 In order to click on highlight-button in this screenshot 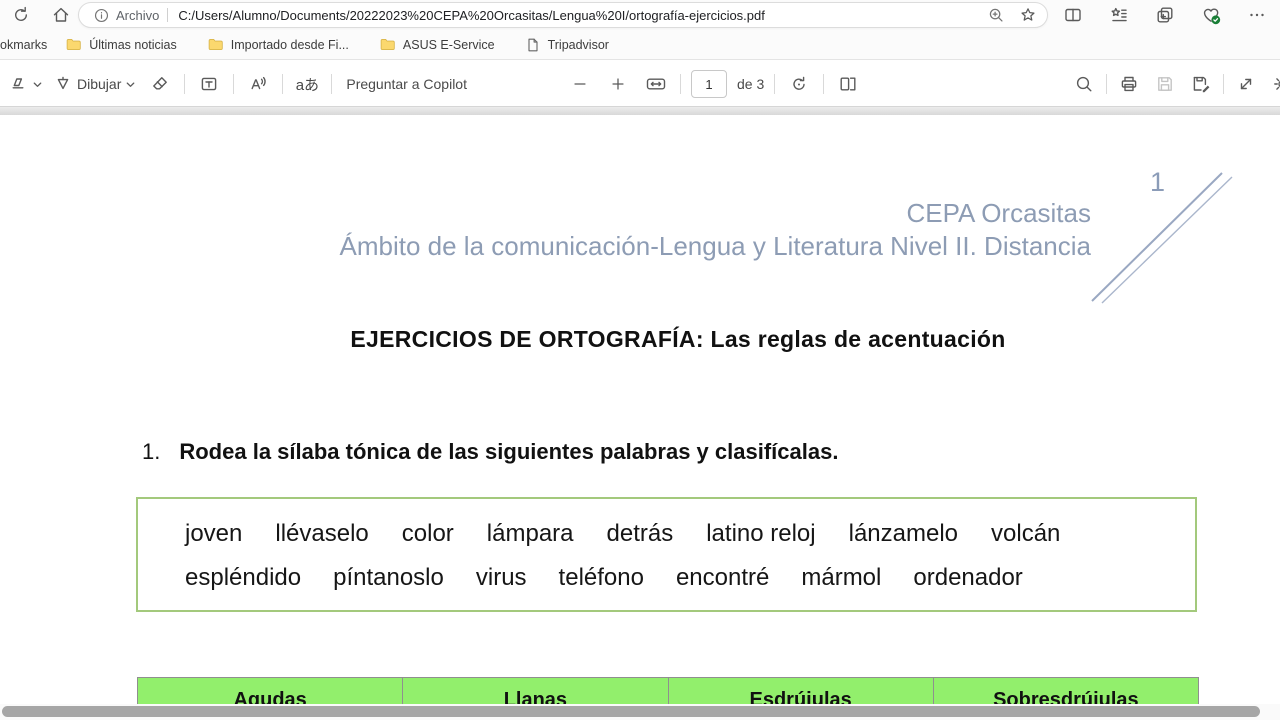, I will do `click(25, 84)`.